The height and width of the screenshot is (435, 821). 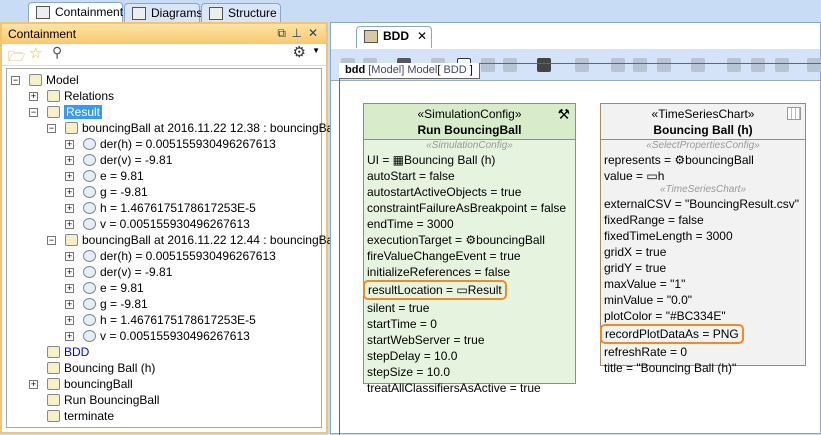 What do you see at coordinates (81, 384) in the screenshot?
I see `tree-item: + bouncingBall` at bounding box center [81, 384].